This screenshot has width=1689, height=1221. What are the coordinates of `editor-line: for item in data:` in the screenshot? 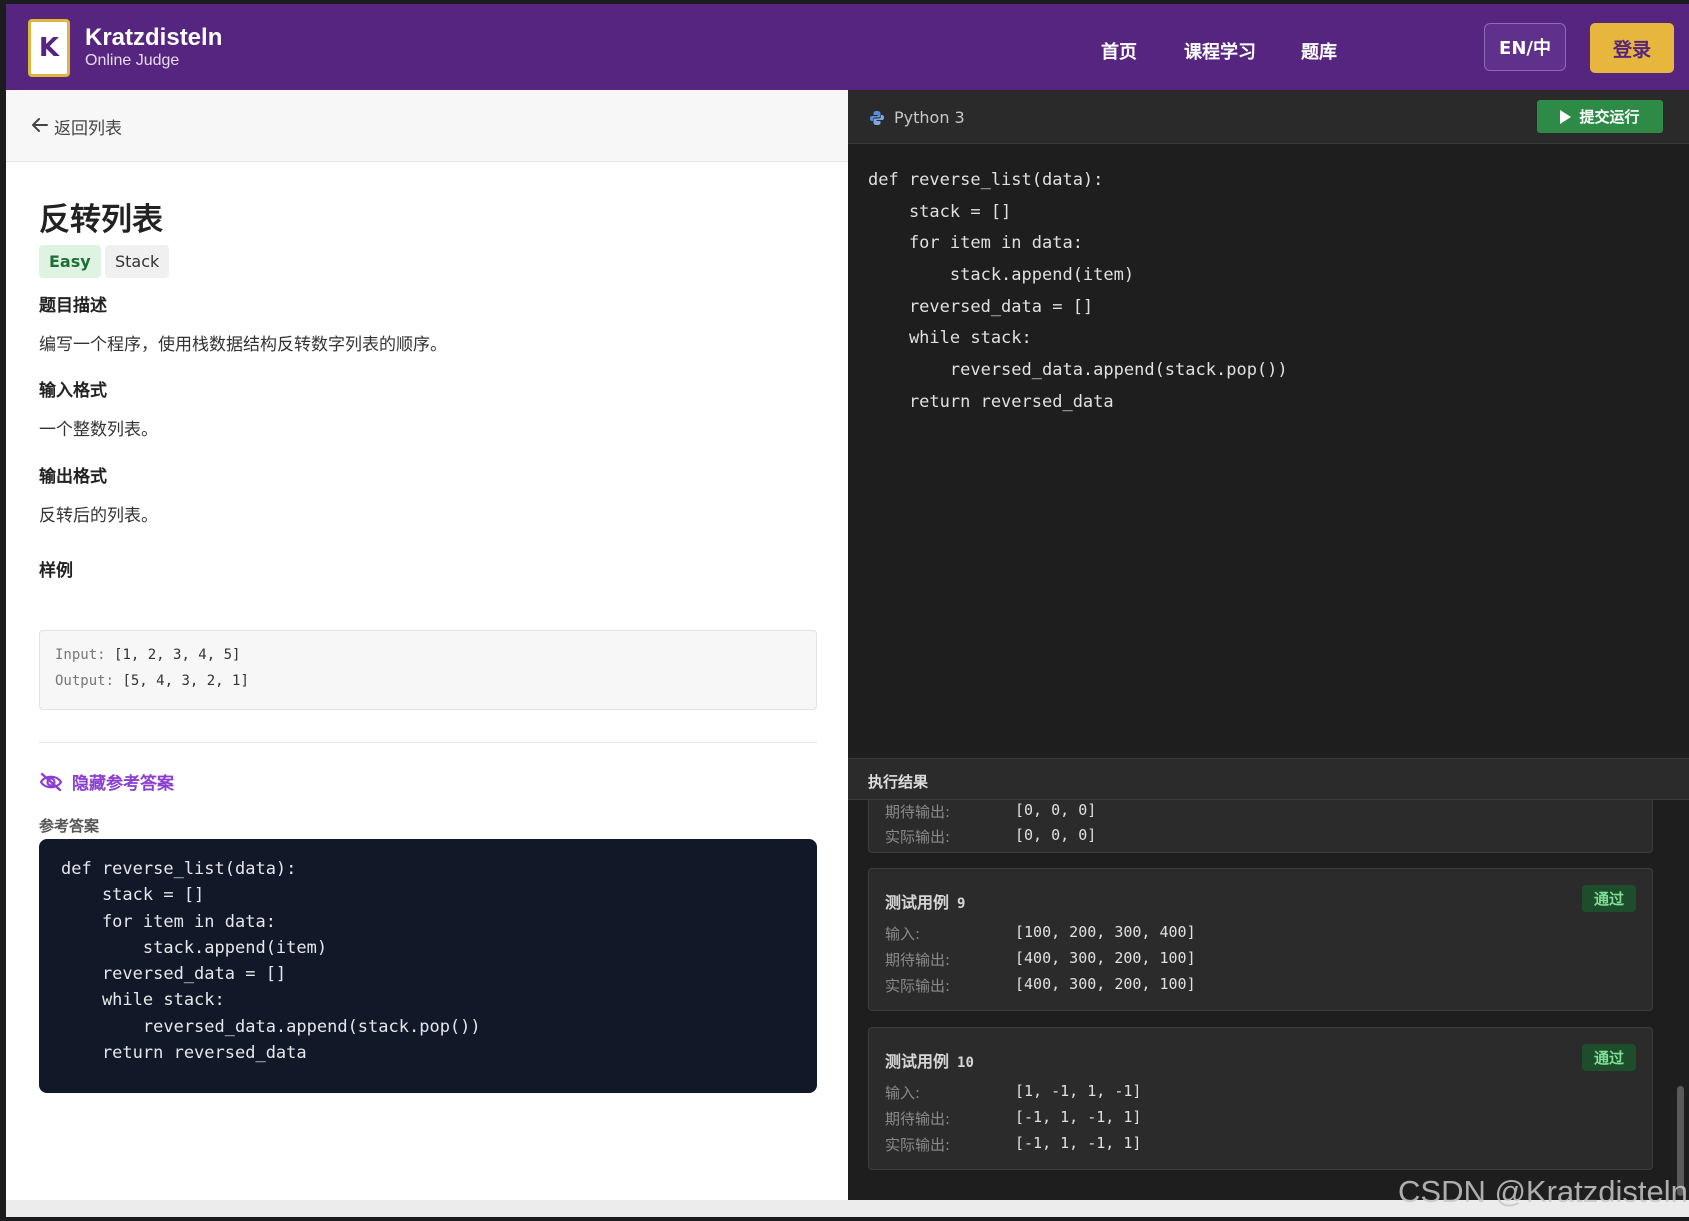 It's located at (975, 243).